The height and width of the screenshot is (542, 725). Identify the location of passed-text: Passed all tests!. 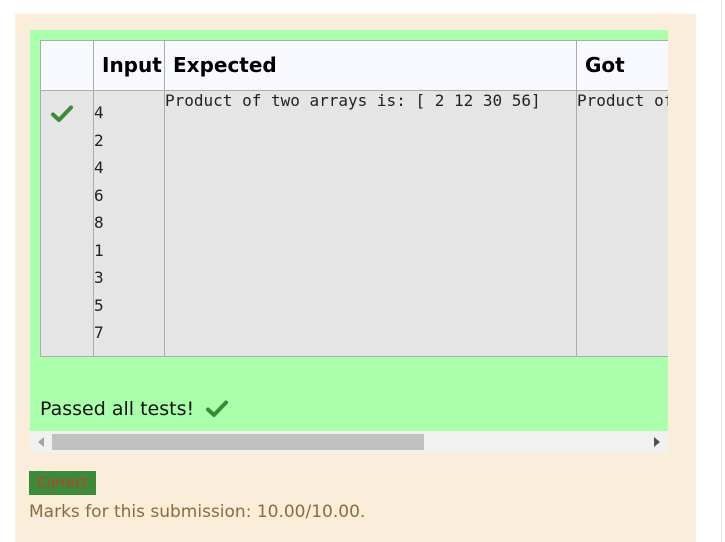
(117, 409).